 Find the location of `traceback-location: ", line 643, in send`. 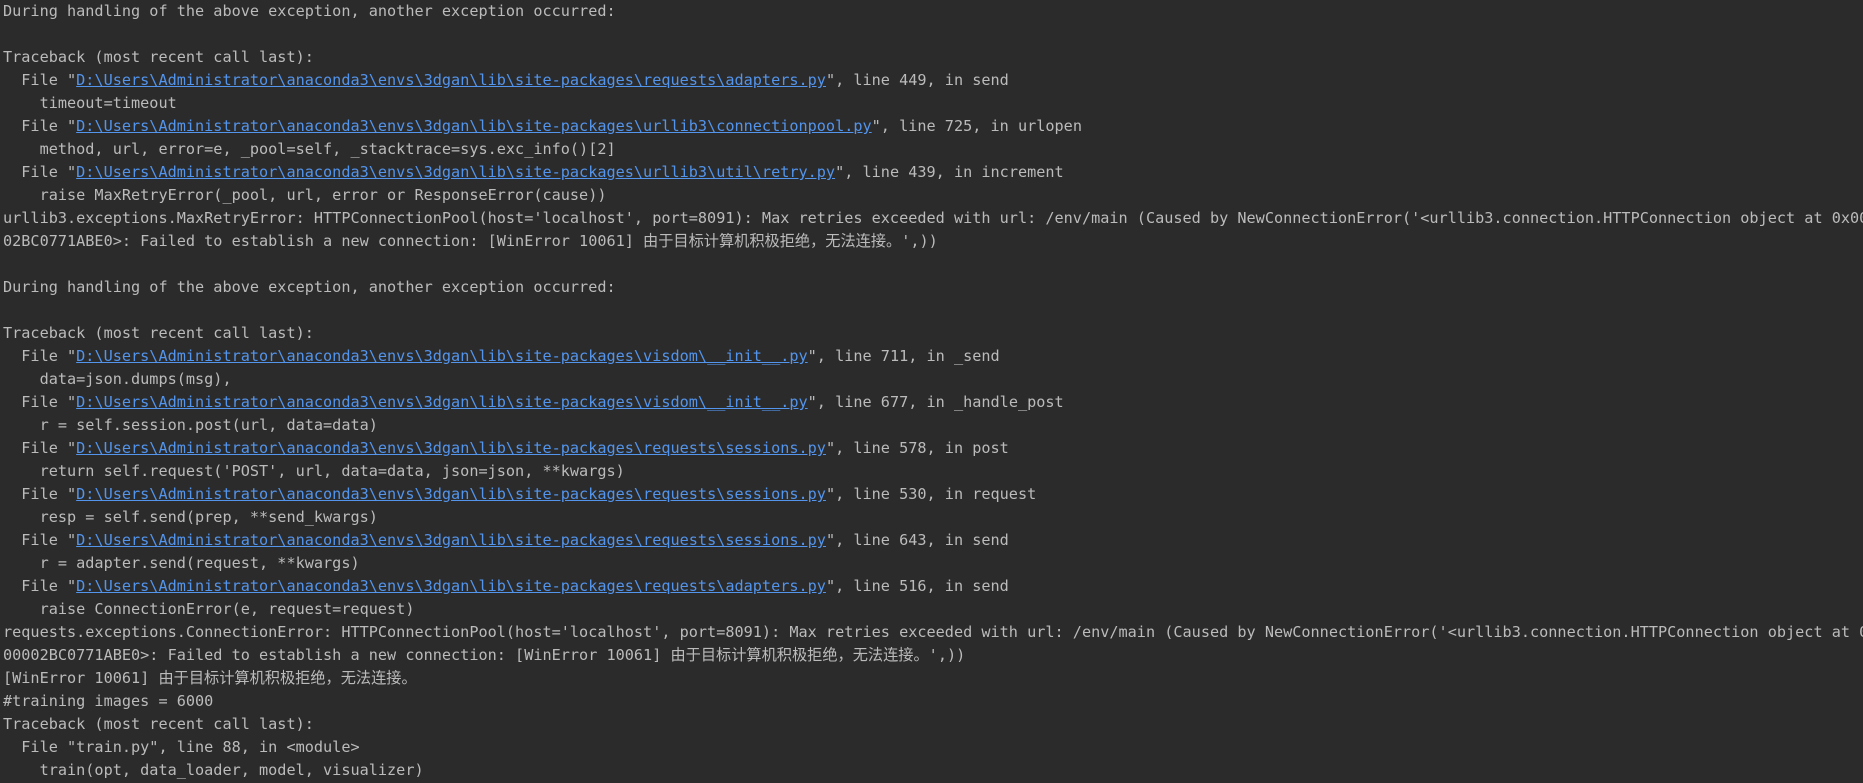

traceback-location: ", line 643, in send is located at coordinates (917, 540).